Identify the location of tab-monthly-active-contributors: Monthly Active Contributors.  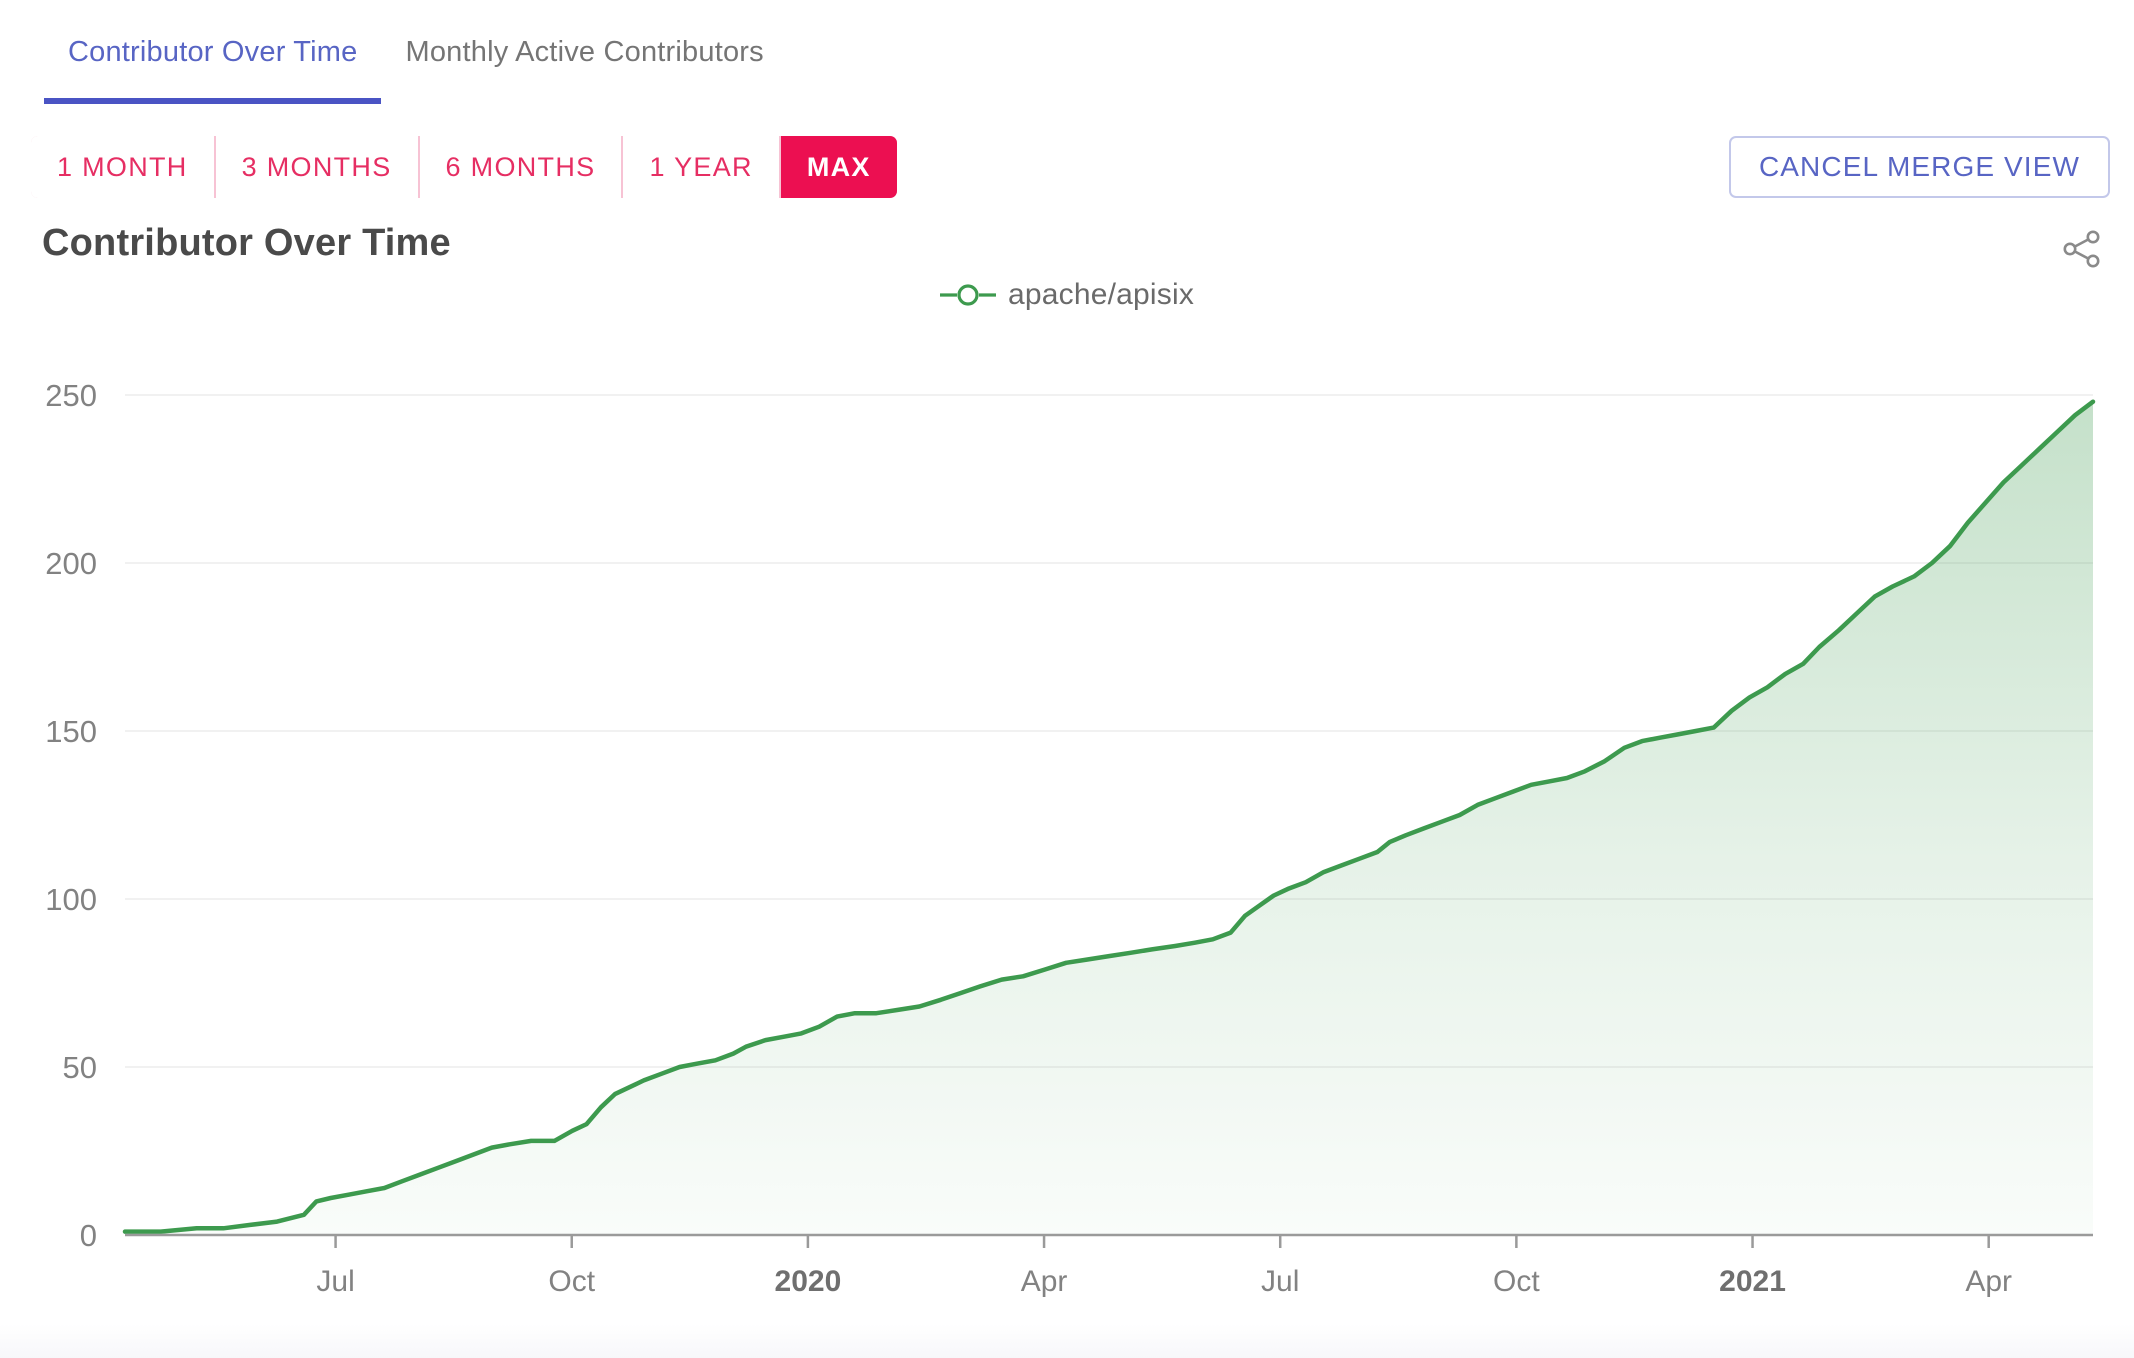
(584, 52).